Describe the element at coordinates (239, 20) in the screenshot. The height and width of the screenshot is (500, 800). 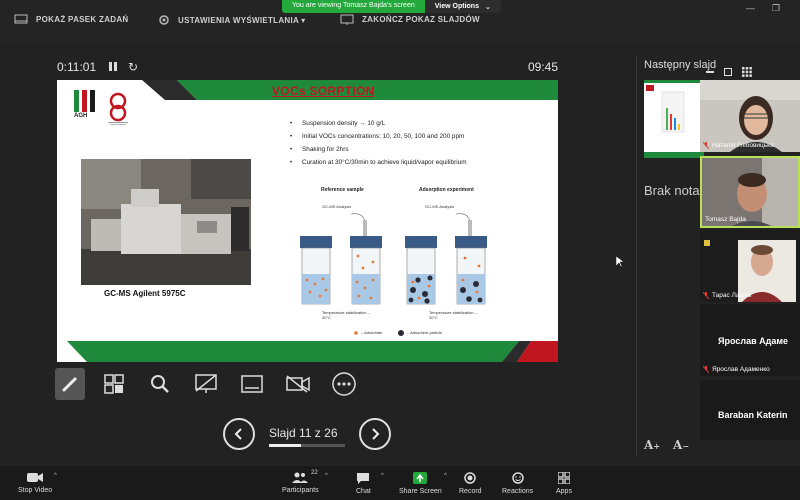
I see `display-settings-label: USTAWIENIA WYŚWIETLANIA` at that location.